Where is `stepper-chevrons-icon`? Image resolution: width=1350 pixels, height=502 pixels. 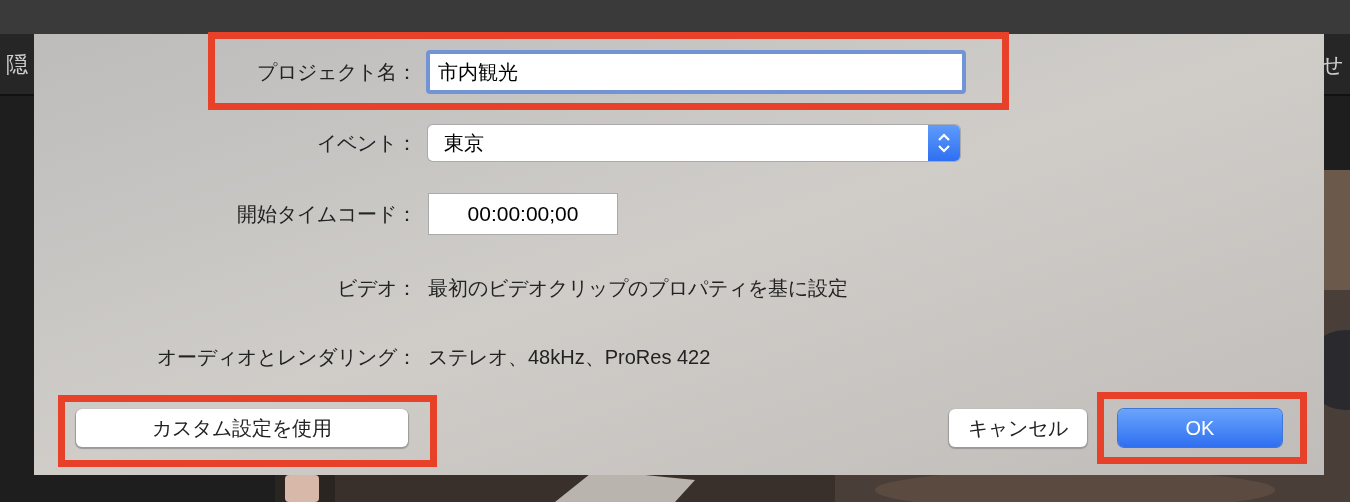 stepper-chevrons-icon is located at coordinates (944, 143).